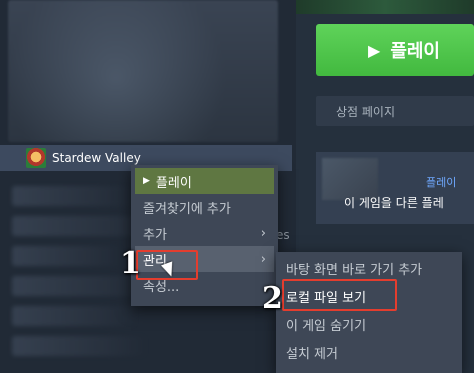 Image resolution: width=474 pixels, height=373 pixels. Describe the element at coordinates (394, 203) in the screenshot. I see `friends-description: 이 게임을 다른 플레` at that location.